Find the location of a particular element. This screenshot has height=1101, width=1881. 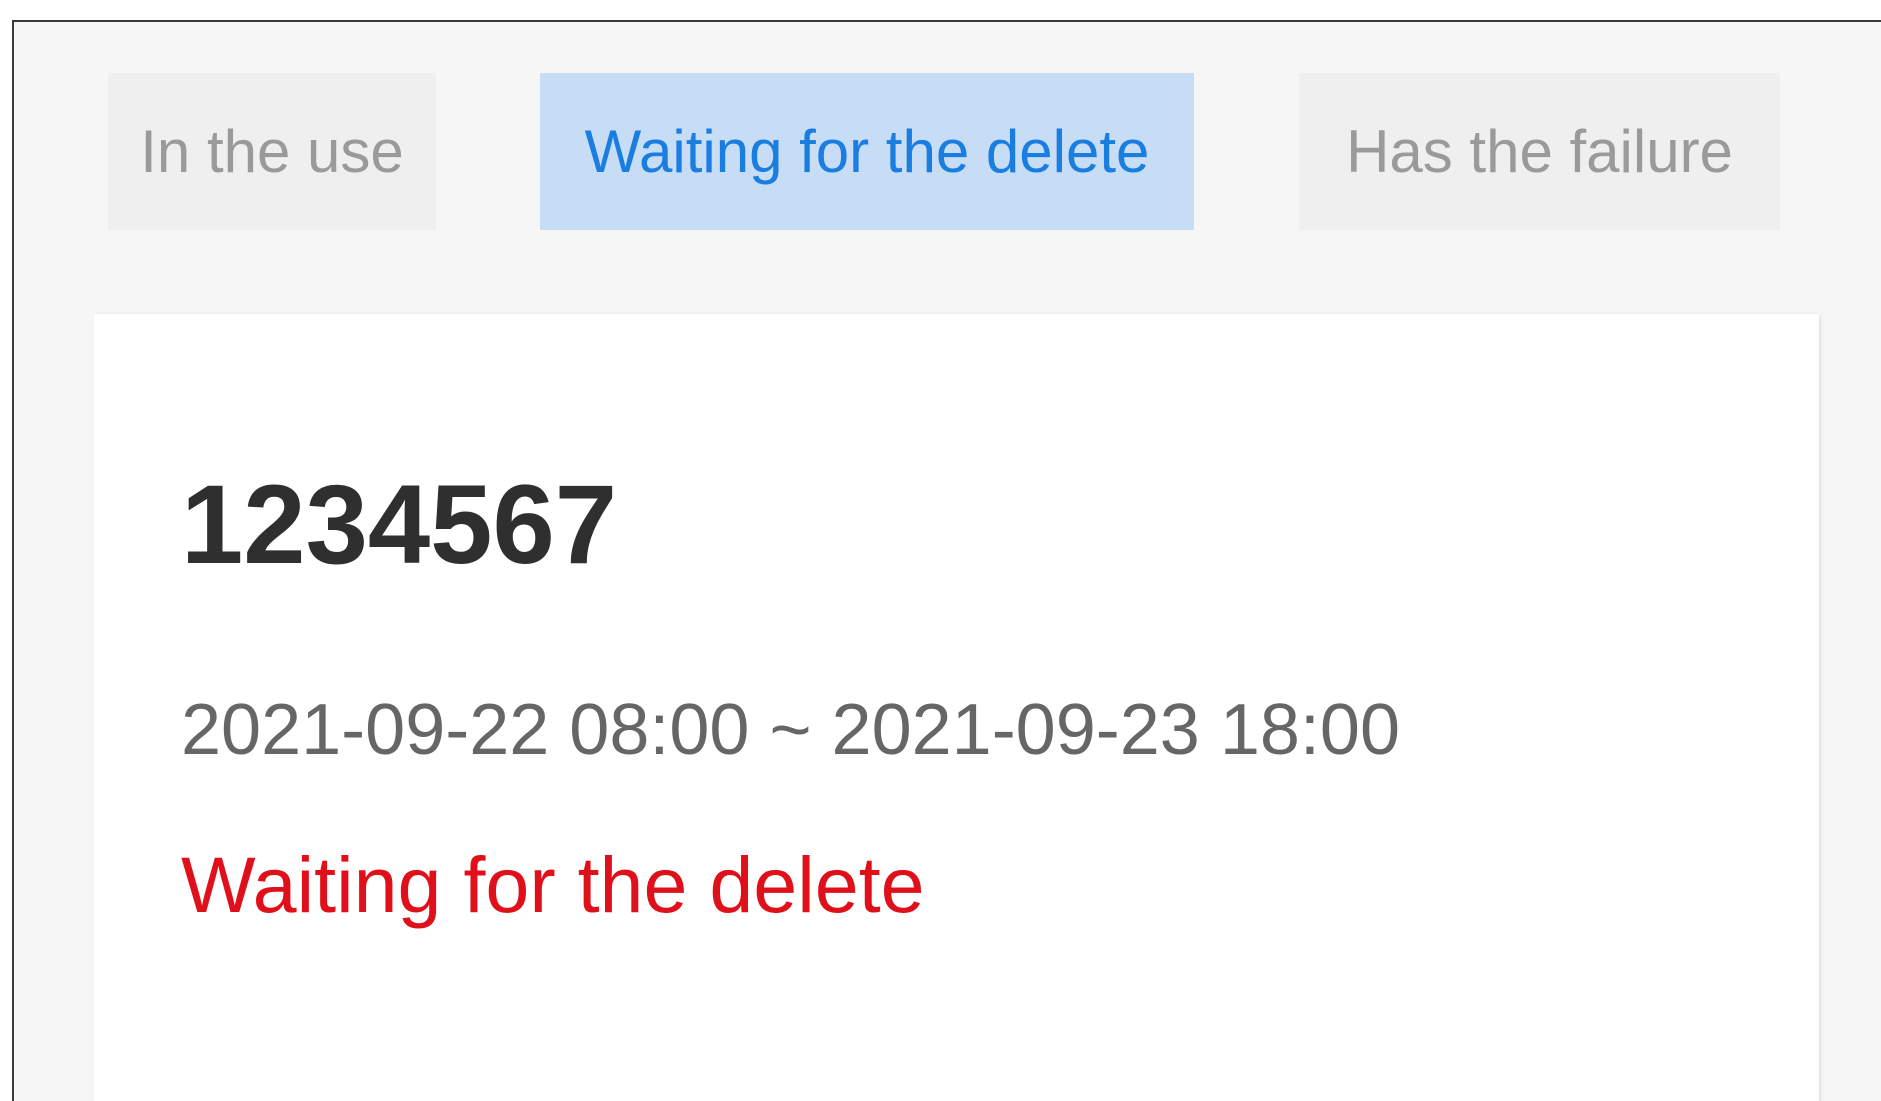

record-status: Waiting for the delete is located at coordinates (553, 884).